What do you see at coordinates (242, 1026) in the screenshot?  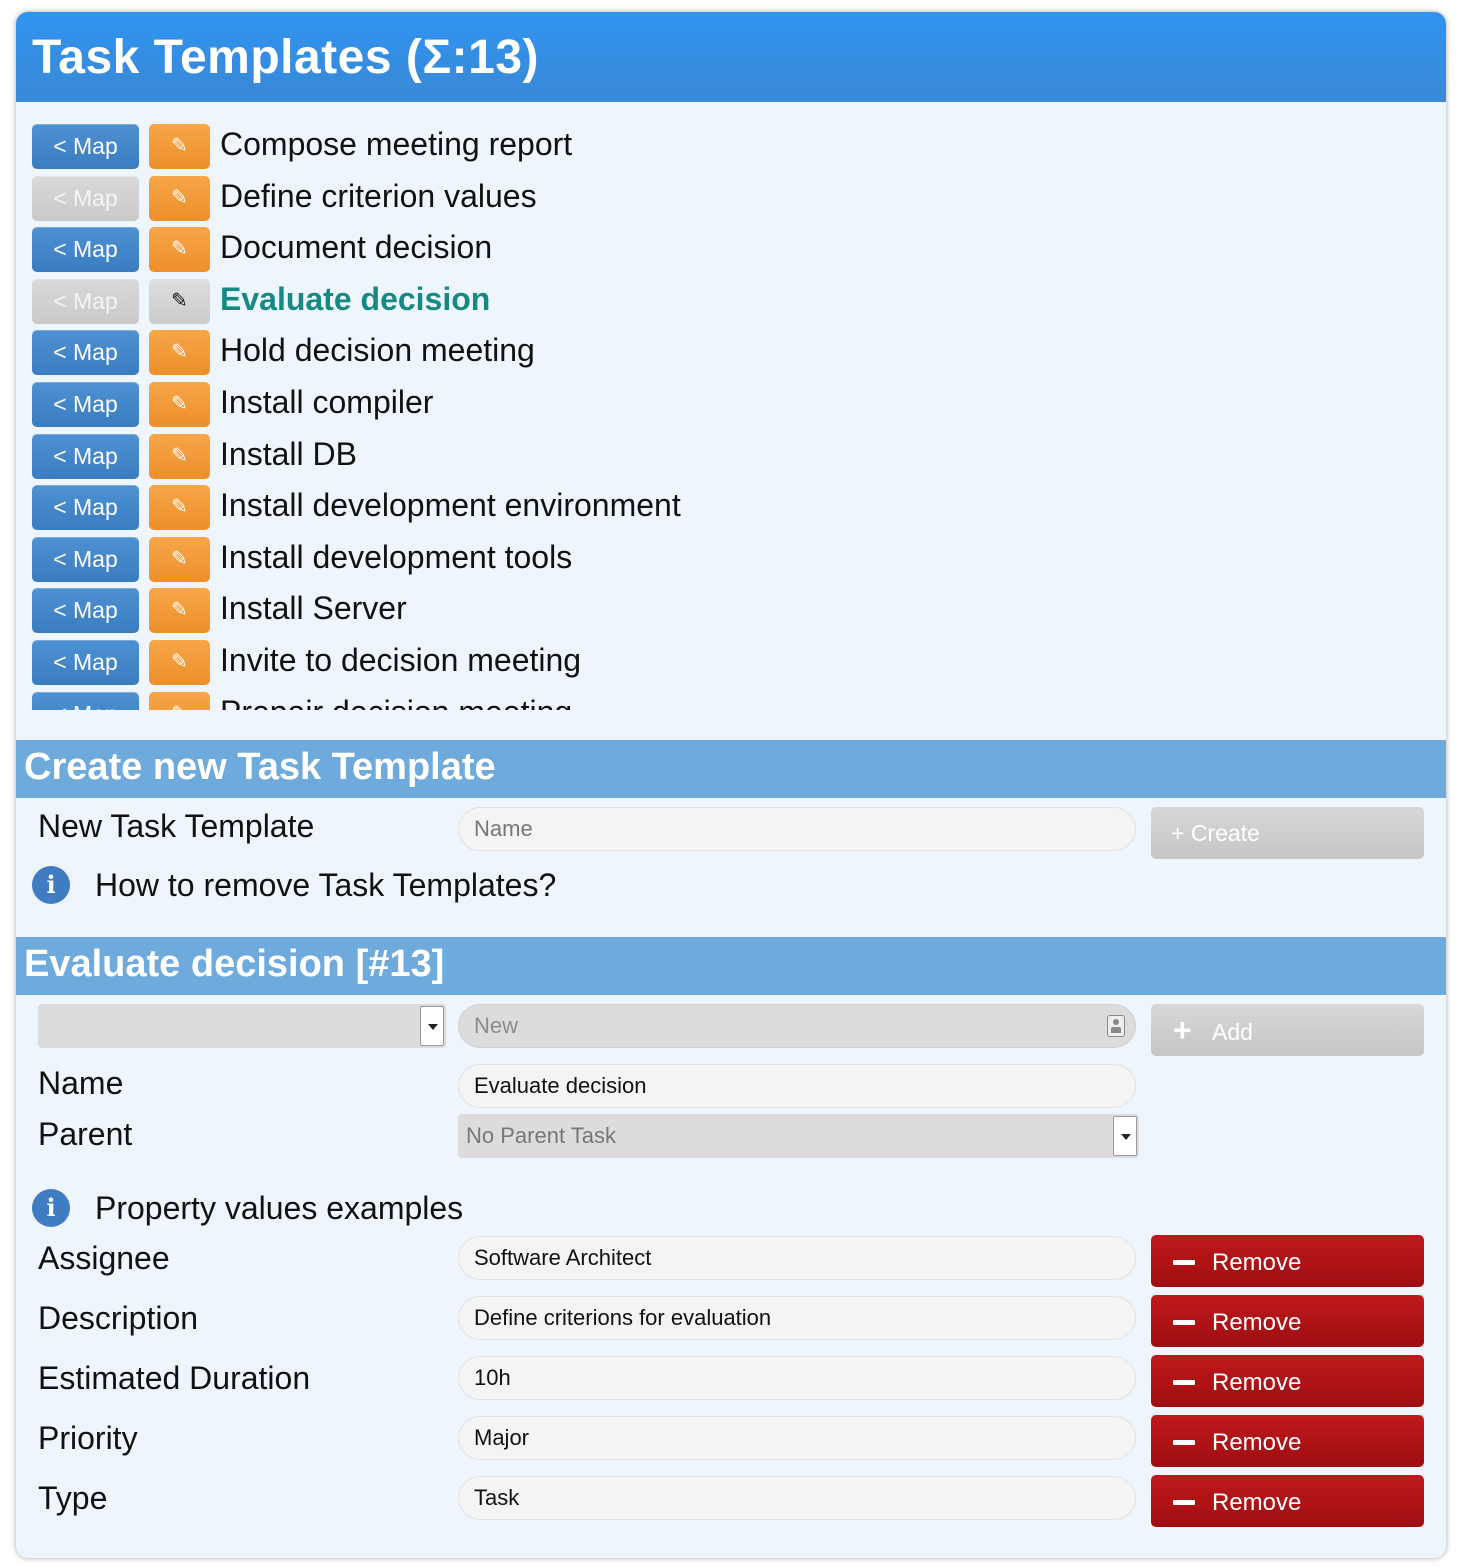 I see `property-select` at bounding box center [242, 1026].